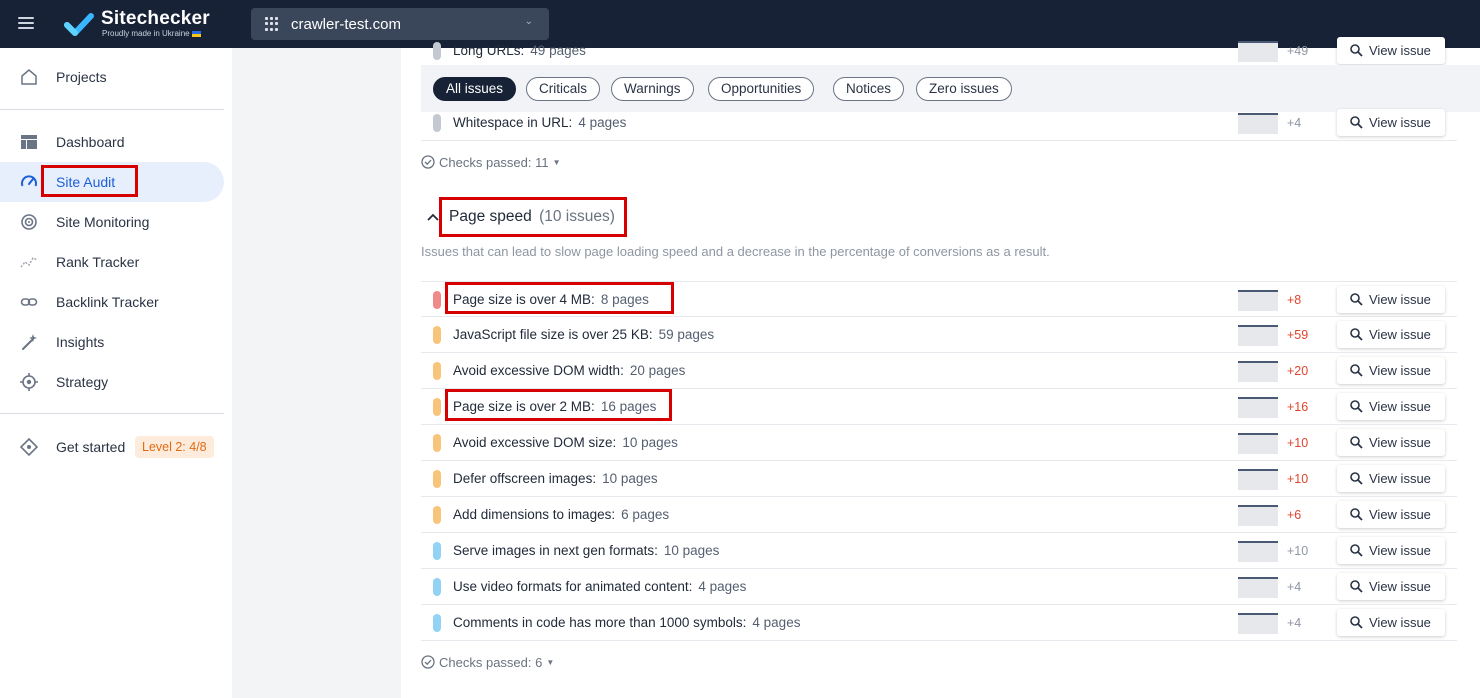  Describe the element at coordinates (559, 298) in the screenshot. I see `highlight-page-size-4mb` at that location.